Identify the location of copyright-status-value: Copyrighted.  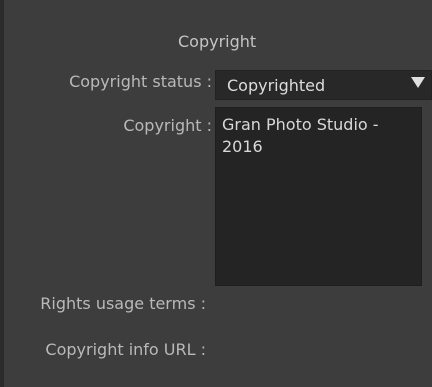
(276, 85).